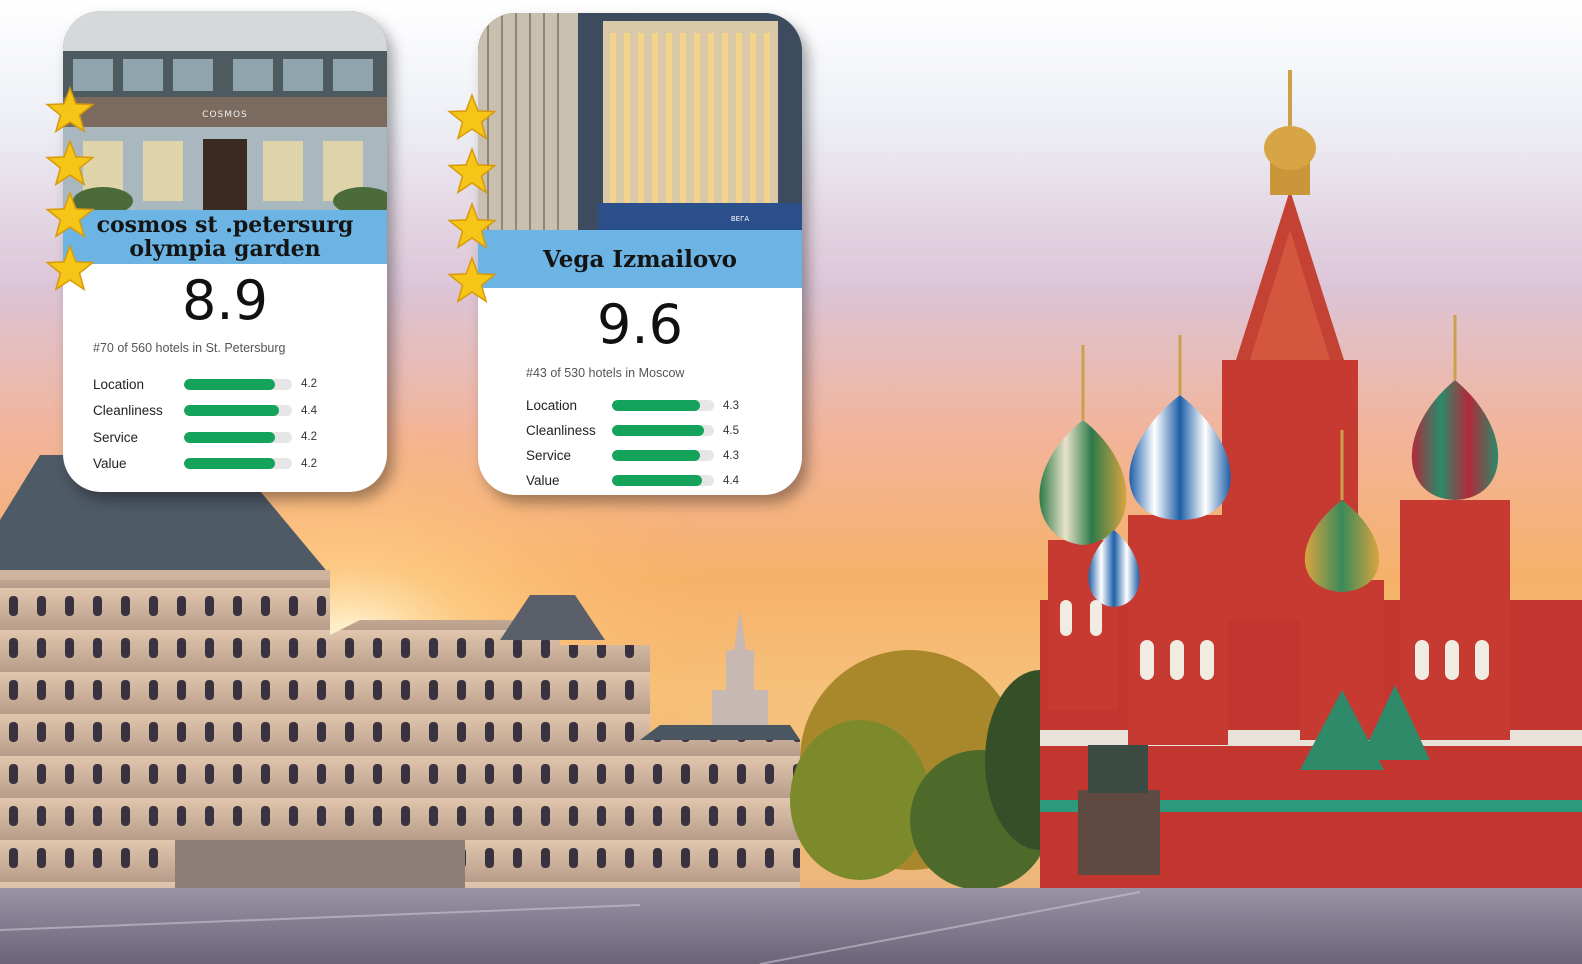  Describe the element at coordinates (225, 225) in the screenshot. I see `hotel-name-line1: cosmos st .petersurg` at that location.